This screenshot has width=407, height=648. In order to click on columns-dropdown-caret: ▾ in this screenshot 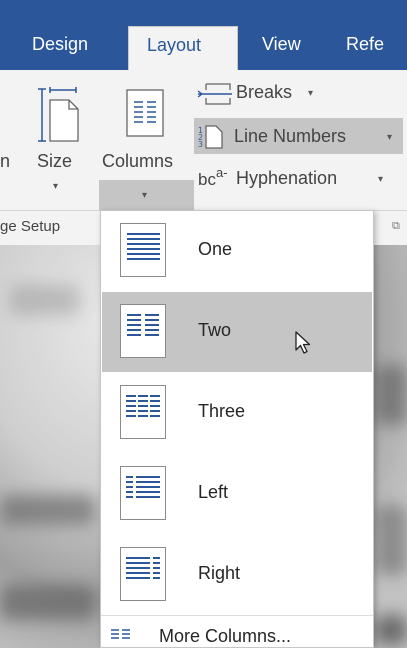, I will do `click(145, 195)`.